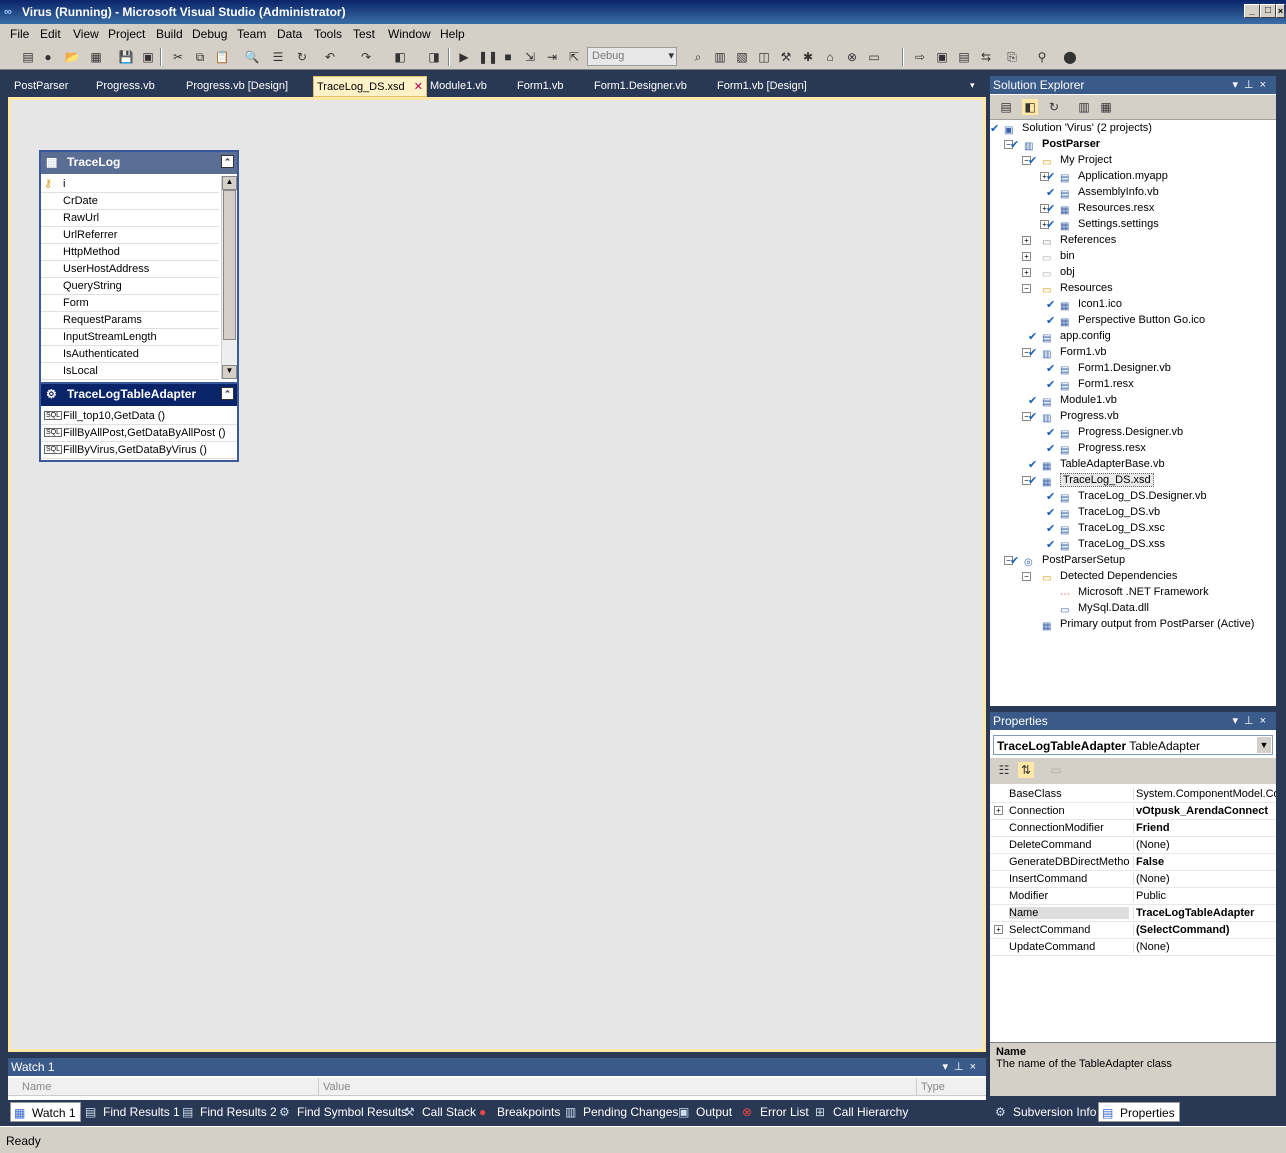 The width and height of the screenshot is (1286, 1153). I want to click on pin-icon: ⚲, so click(1042, 57).